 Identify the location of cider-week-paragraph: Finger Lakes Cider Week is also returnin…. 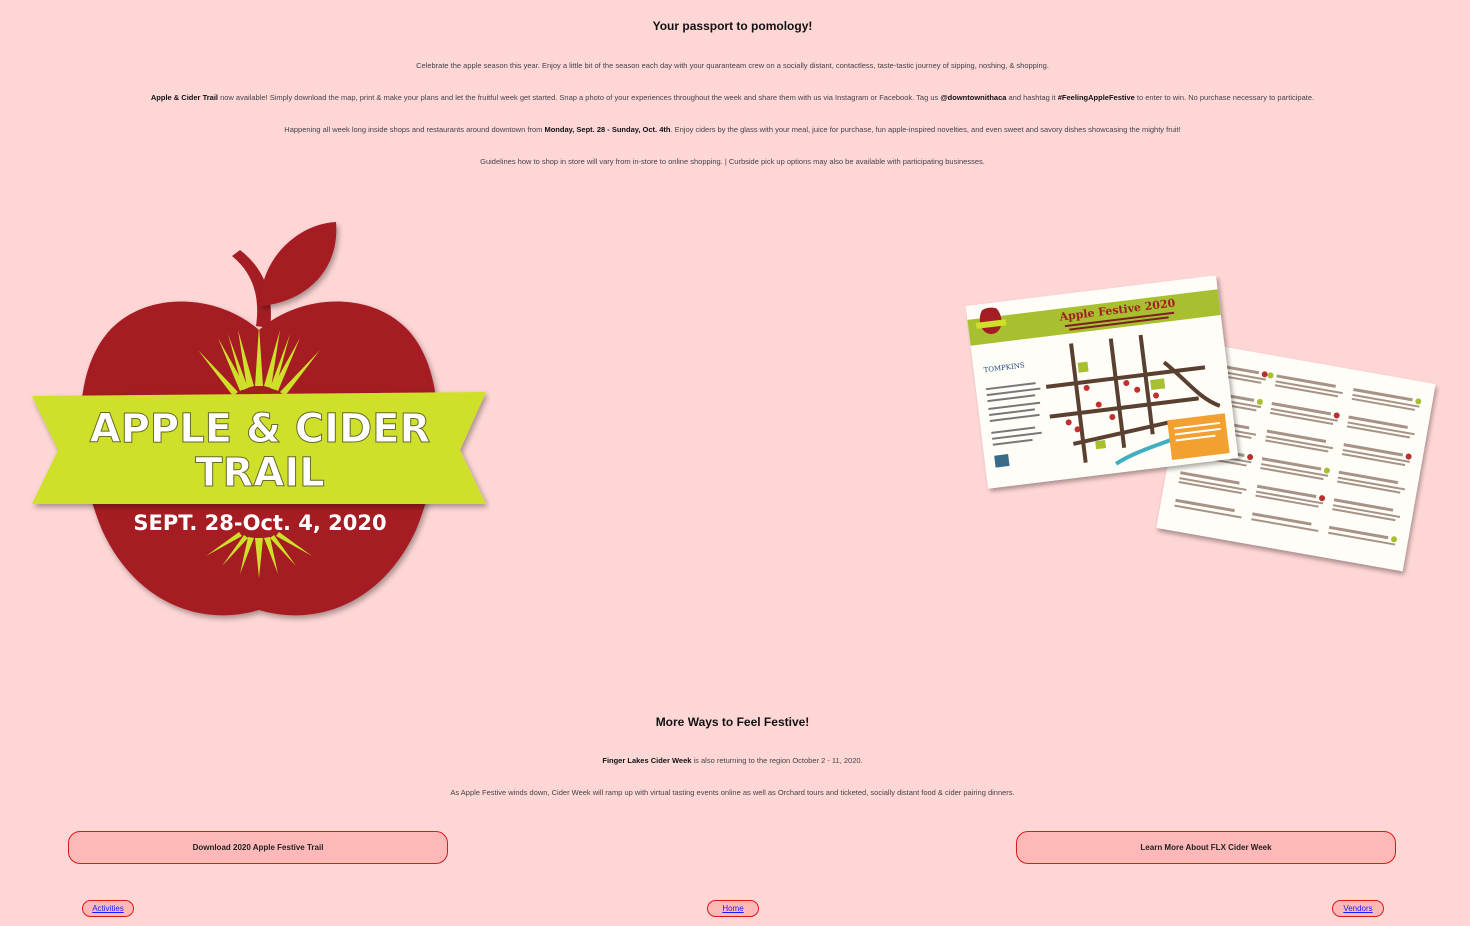
(732, 760).